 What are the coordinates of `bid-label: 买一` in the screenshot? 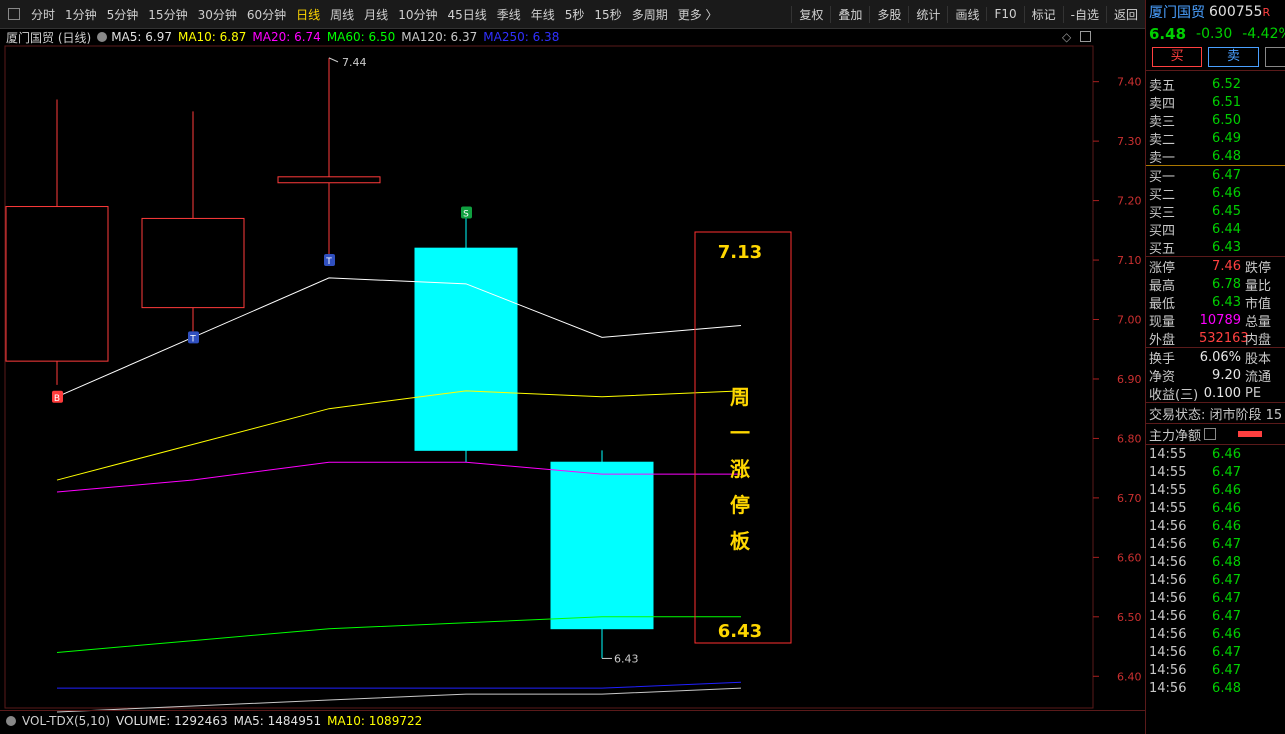 It's located at (1162, 177).